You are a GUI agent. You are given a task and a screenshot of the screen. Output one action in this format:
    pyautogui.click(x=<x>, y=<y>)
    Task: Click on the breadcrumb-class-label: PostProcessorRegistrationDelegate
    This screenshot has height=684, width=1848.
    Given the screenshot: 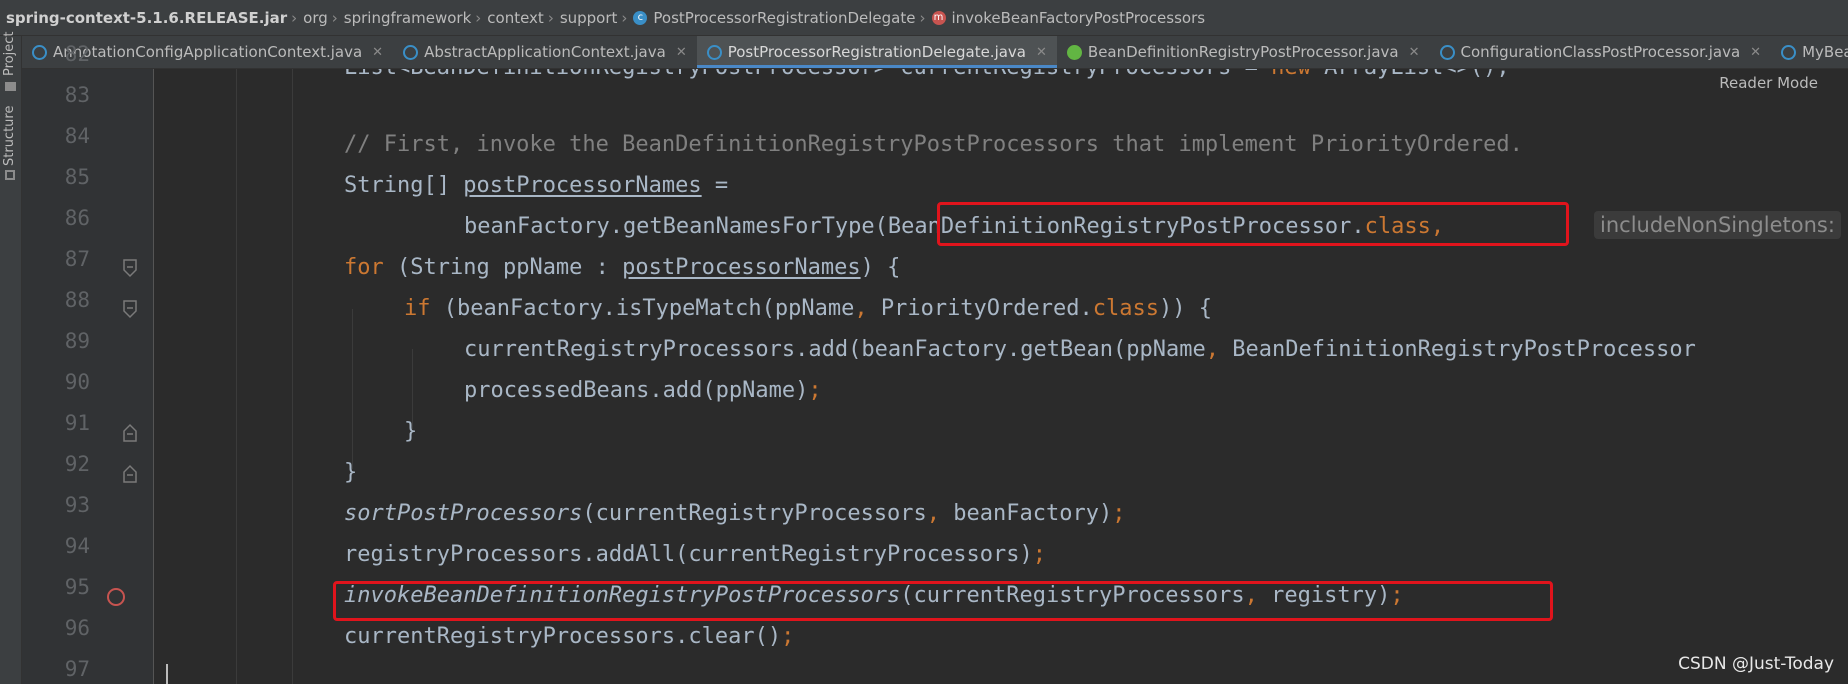 What is the action you would take?
    pyautogui.click(x=784, y=17)
    